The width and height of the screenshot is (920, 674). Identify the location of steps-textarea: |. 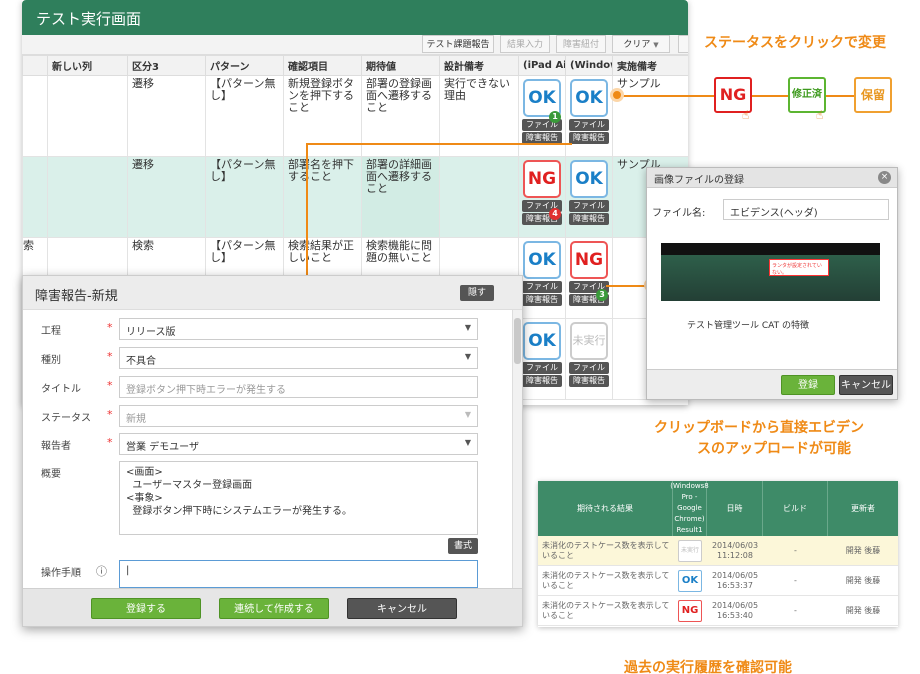
(298, 574).